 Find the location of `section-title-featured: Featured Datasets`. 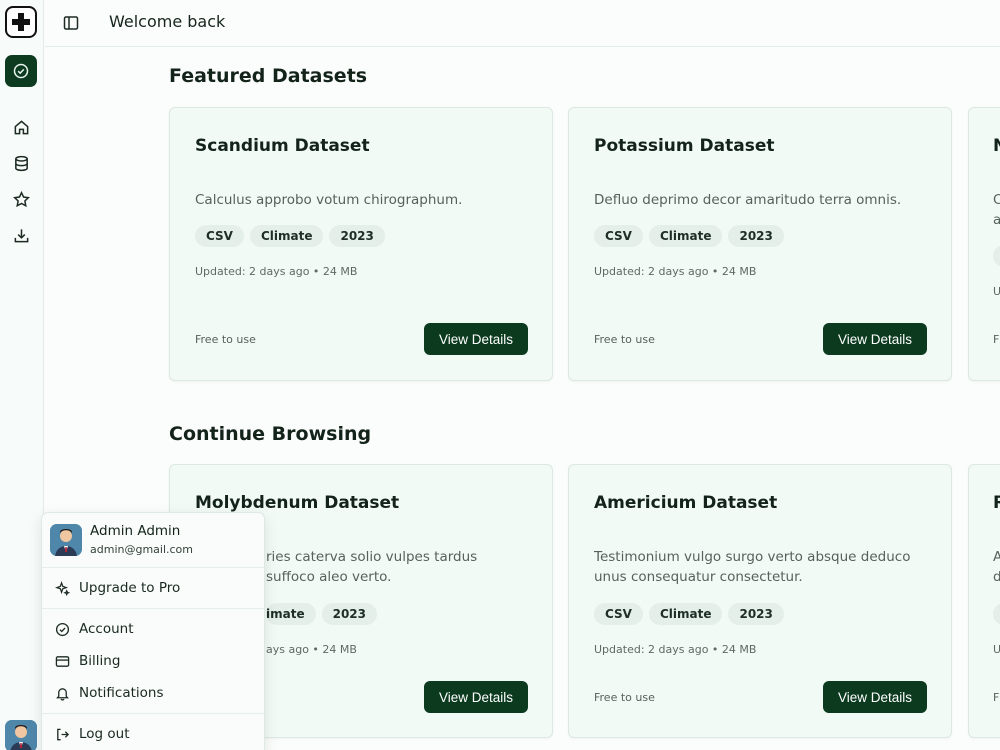

section-title-featured: Featured Datasets is located at coordinates (268, 76).